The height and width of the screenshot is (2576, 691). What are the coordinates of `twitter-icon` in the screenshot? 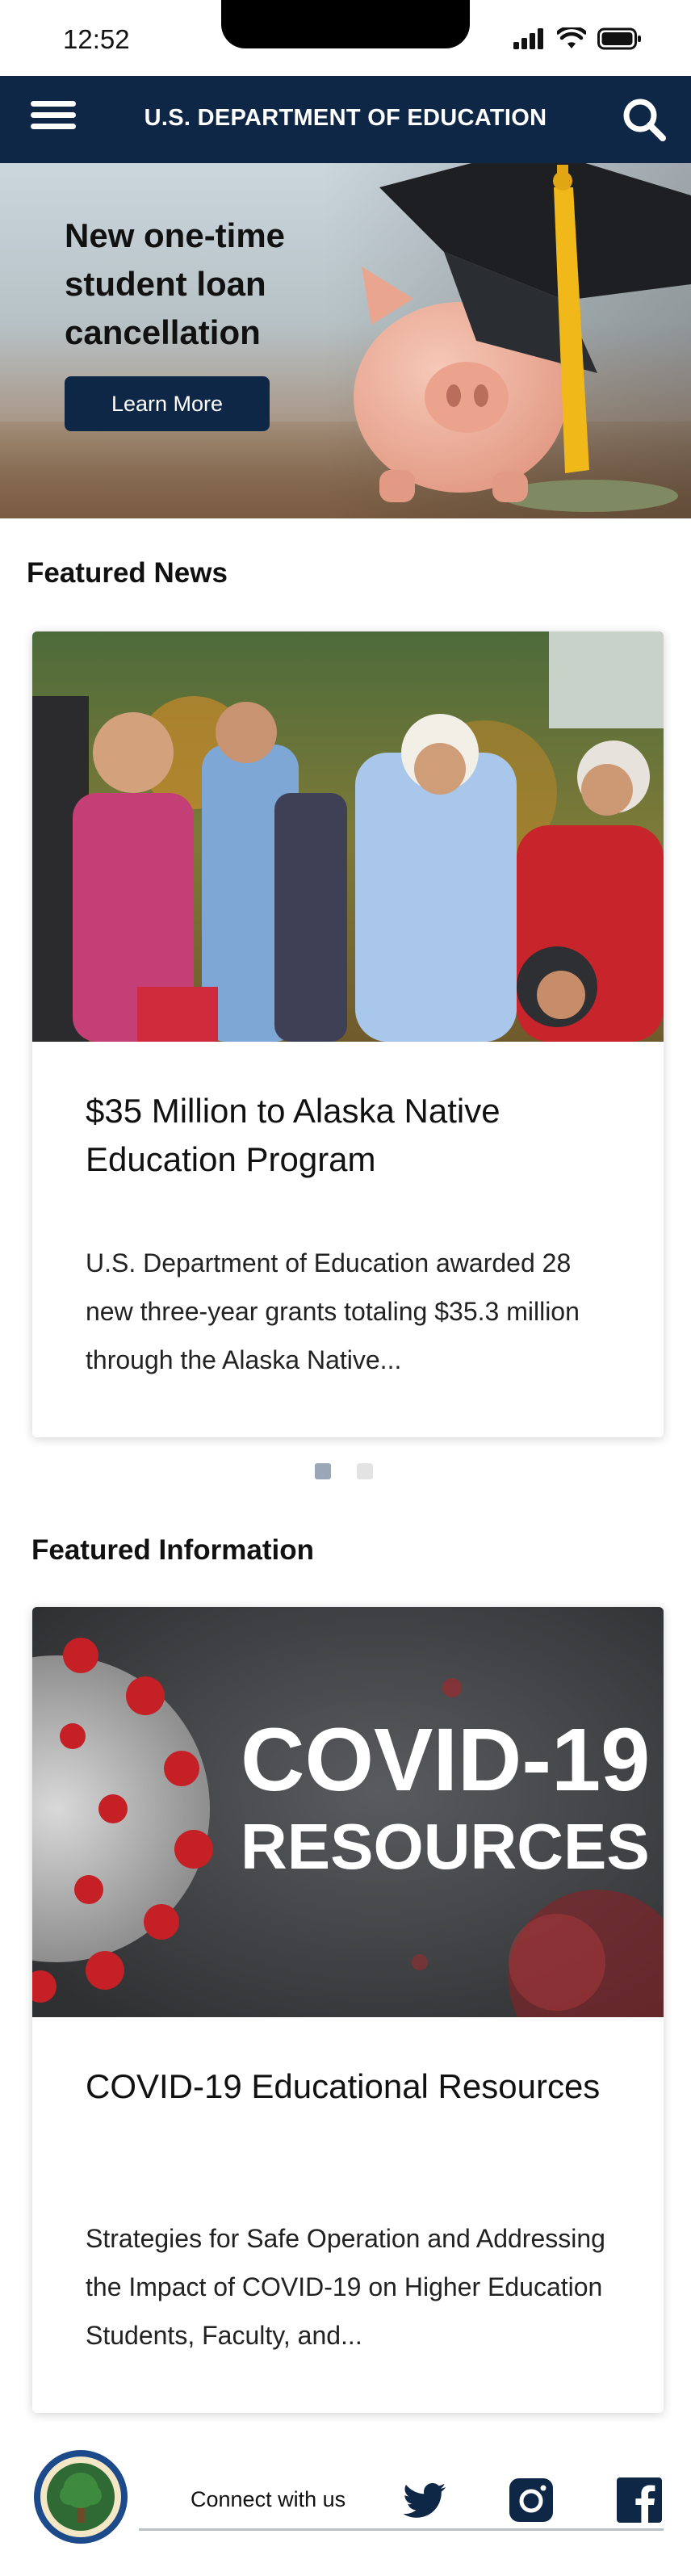 It's located at (424, 2500).